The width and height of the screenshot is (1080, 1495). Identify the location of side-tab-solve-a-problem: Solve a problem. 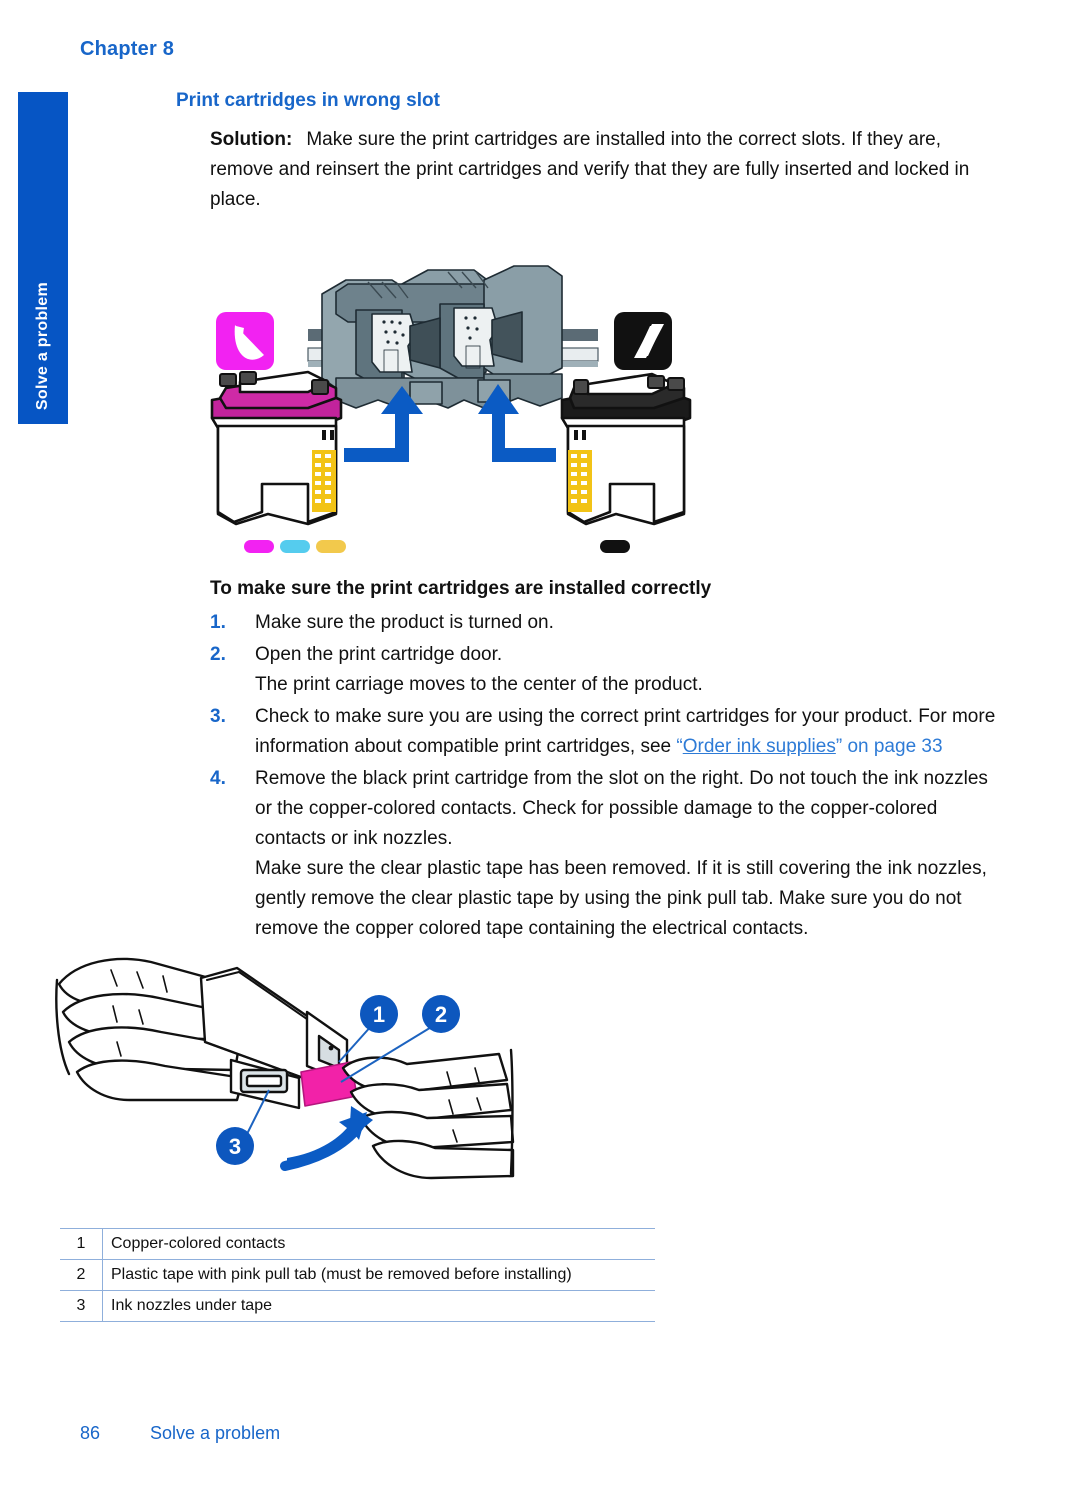
(43, 258).